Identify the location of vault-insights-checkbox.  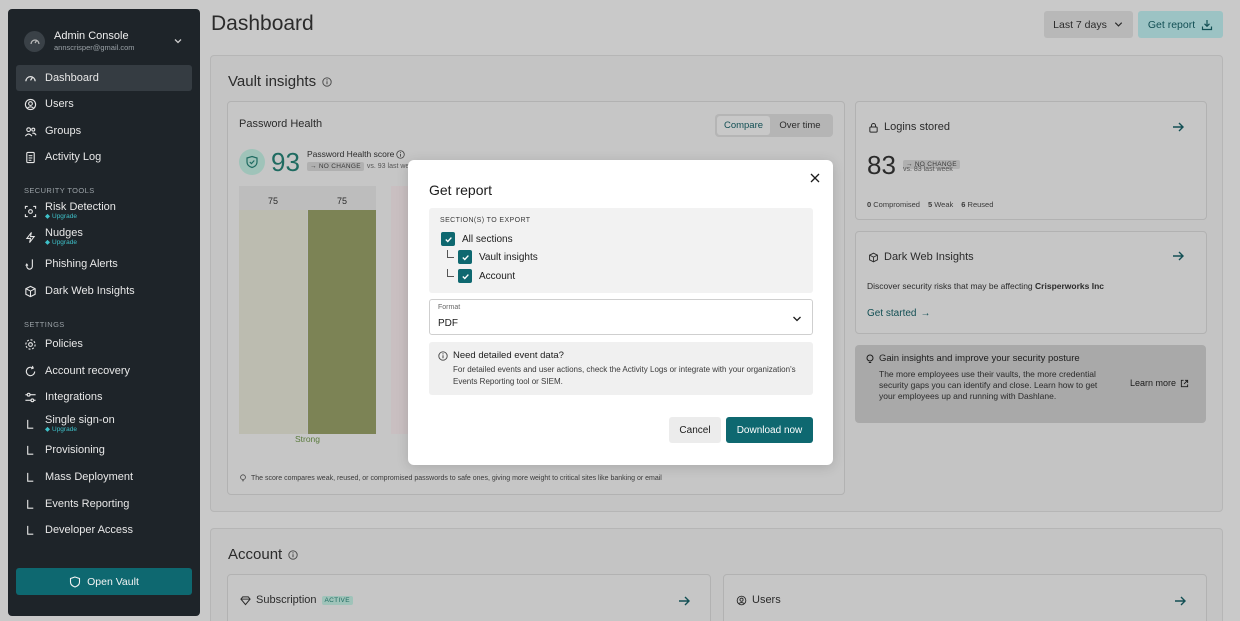
(465, 257).